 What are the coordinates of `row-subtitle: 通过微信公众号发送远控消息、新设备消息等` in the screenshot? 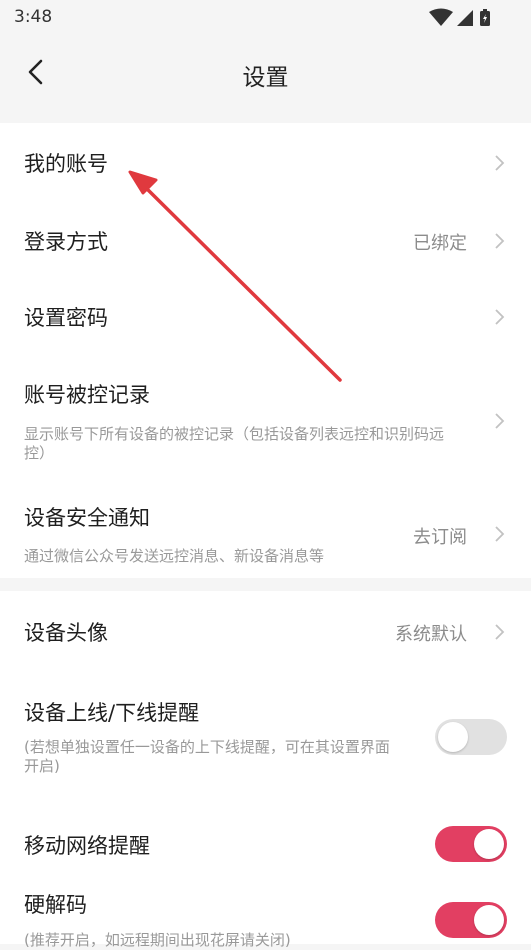 It's located at (174, 556).